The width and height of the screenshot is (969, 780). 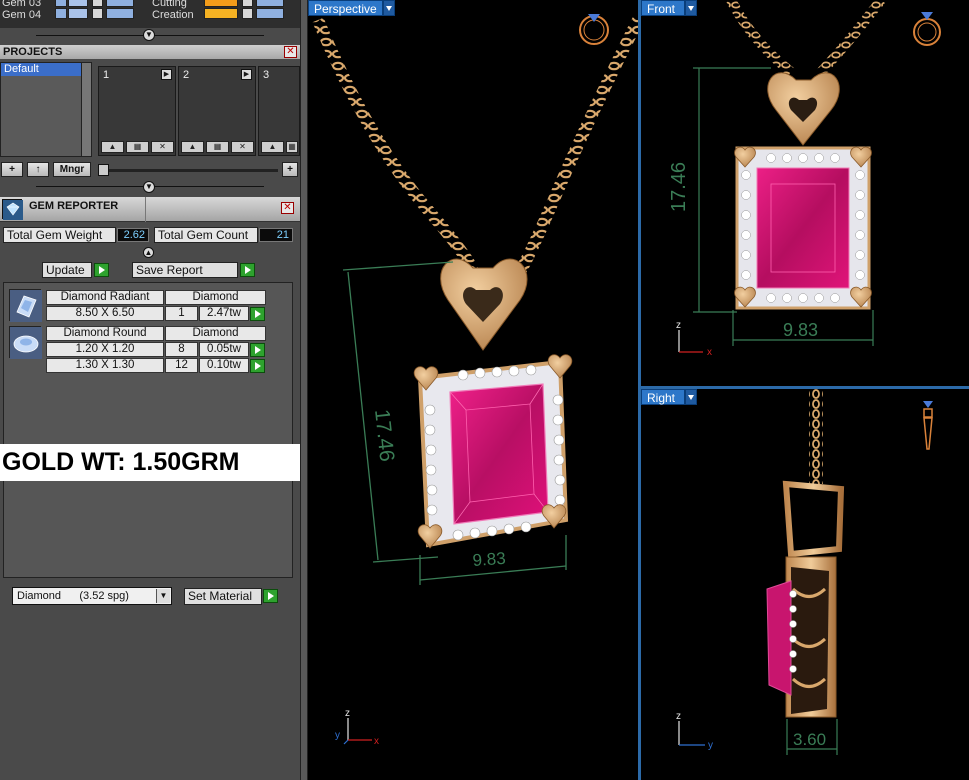 What do you see at coordinates (804, 572) in the screenshot?
I see `right-render: 3.60 z y` at bounding box center [804, 572].